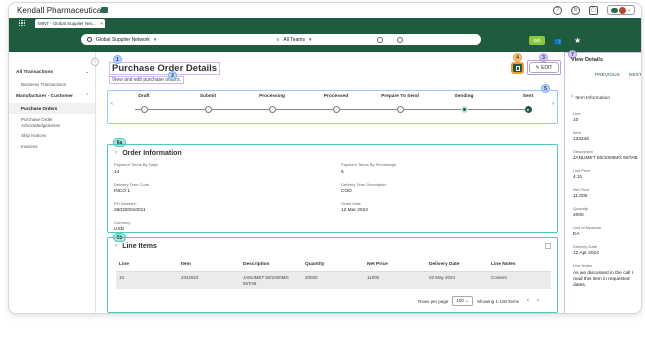 The width and height of the screenshot is (645, 338). Describe the element at coordinates (395, 265) in the screenshot. I see `column-header: Net Price` at that location.